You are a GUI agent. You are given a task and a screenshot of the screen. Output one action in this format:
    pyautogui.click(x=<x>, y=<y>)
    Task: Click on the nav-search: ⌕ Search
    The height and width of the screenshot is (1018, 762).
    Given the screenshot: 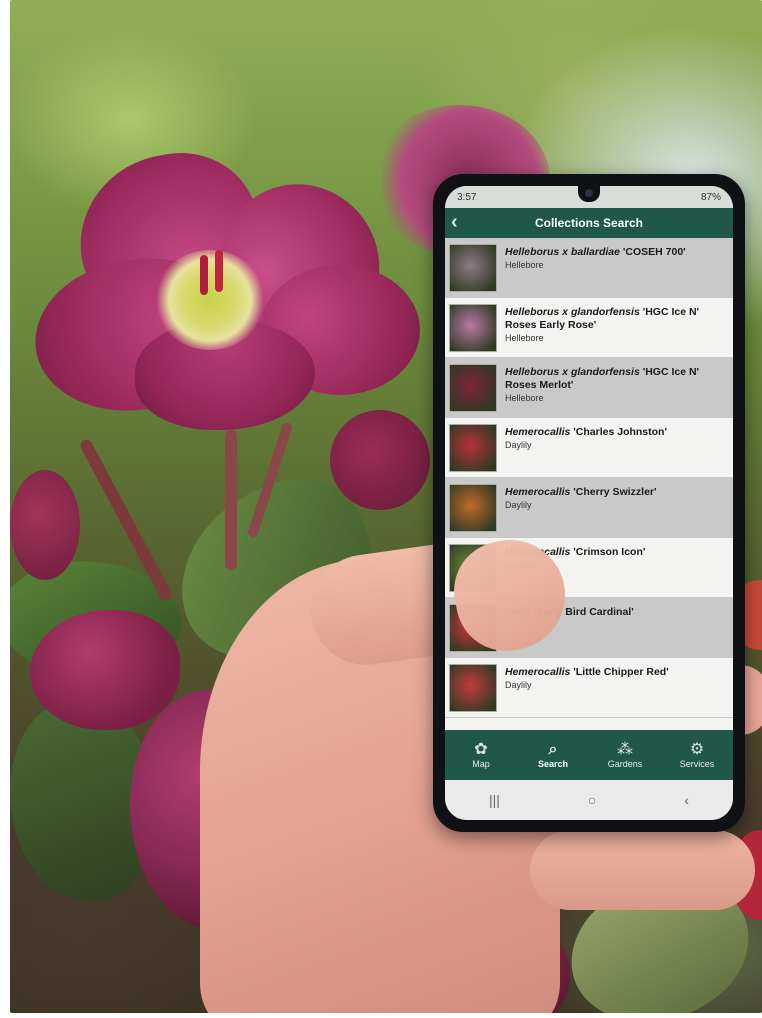 What is the action you would take?
    pyautogui.click(x=553, y=755)
    